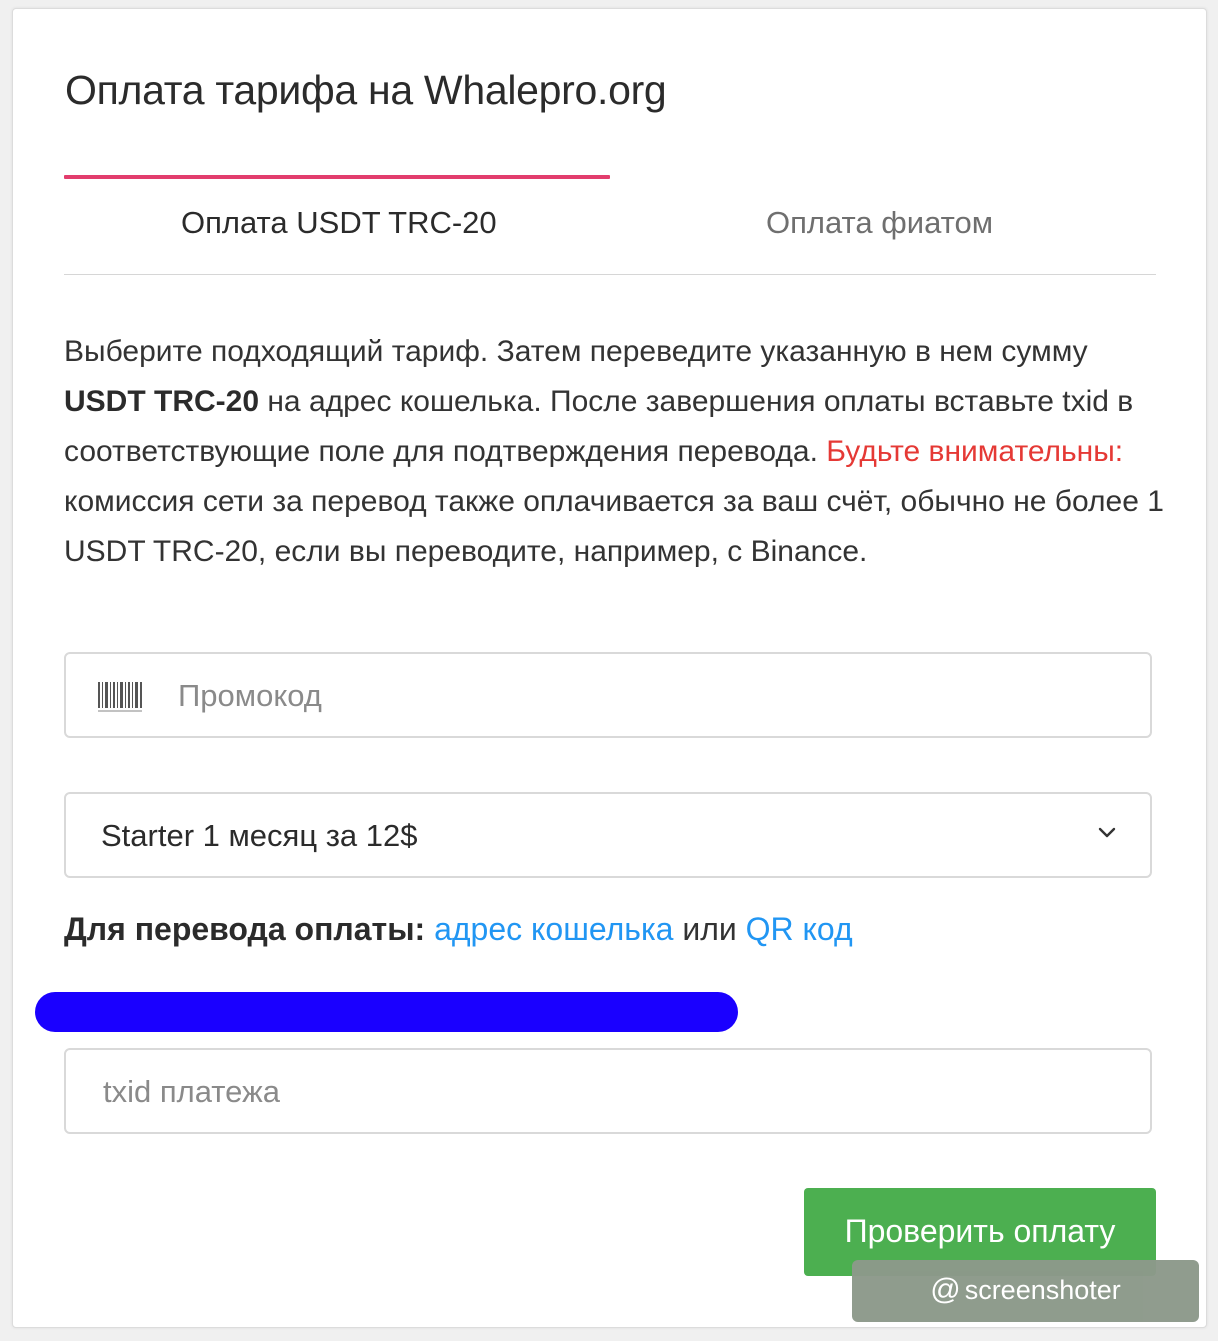  Describe the element at coordinates (366, 90) in the screenshot. I see `page-title: Оплата тарифа на Whalepro.org` at that location.